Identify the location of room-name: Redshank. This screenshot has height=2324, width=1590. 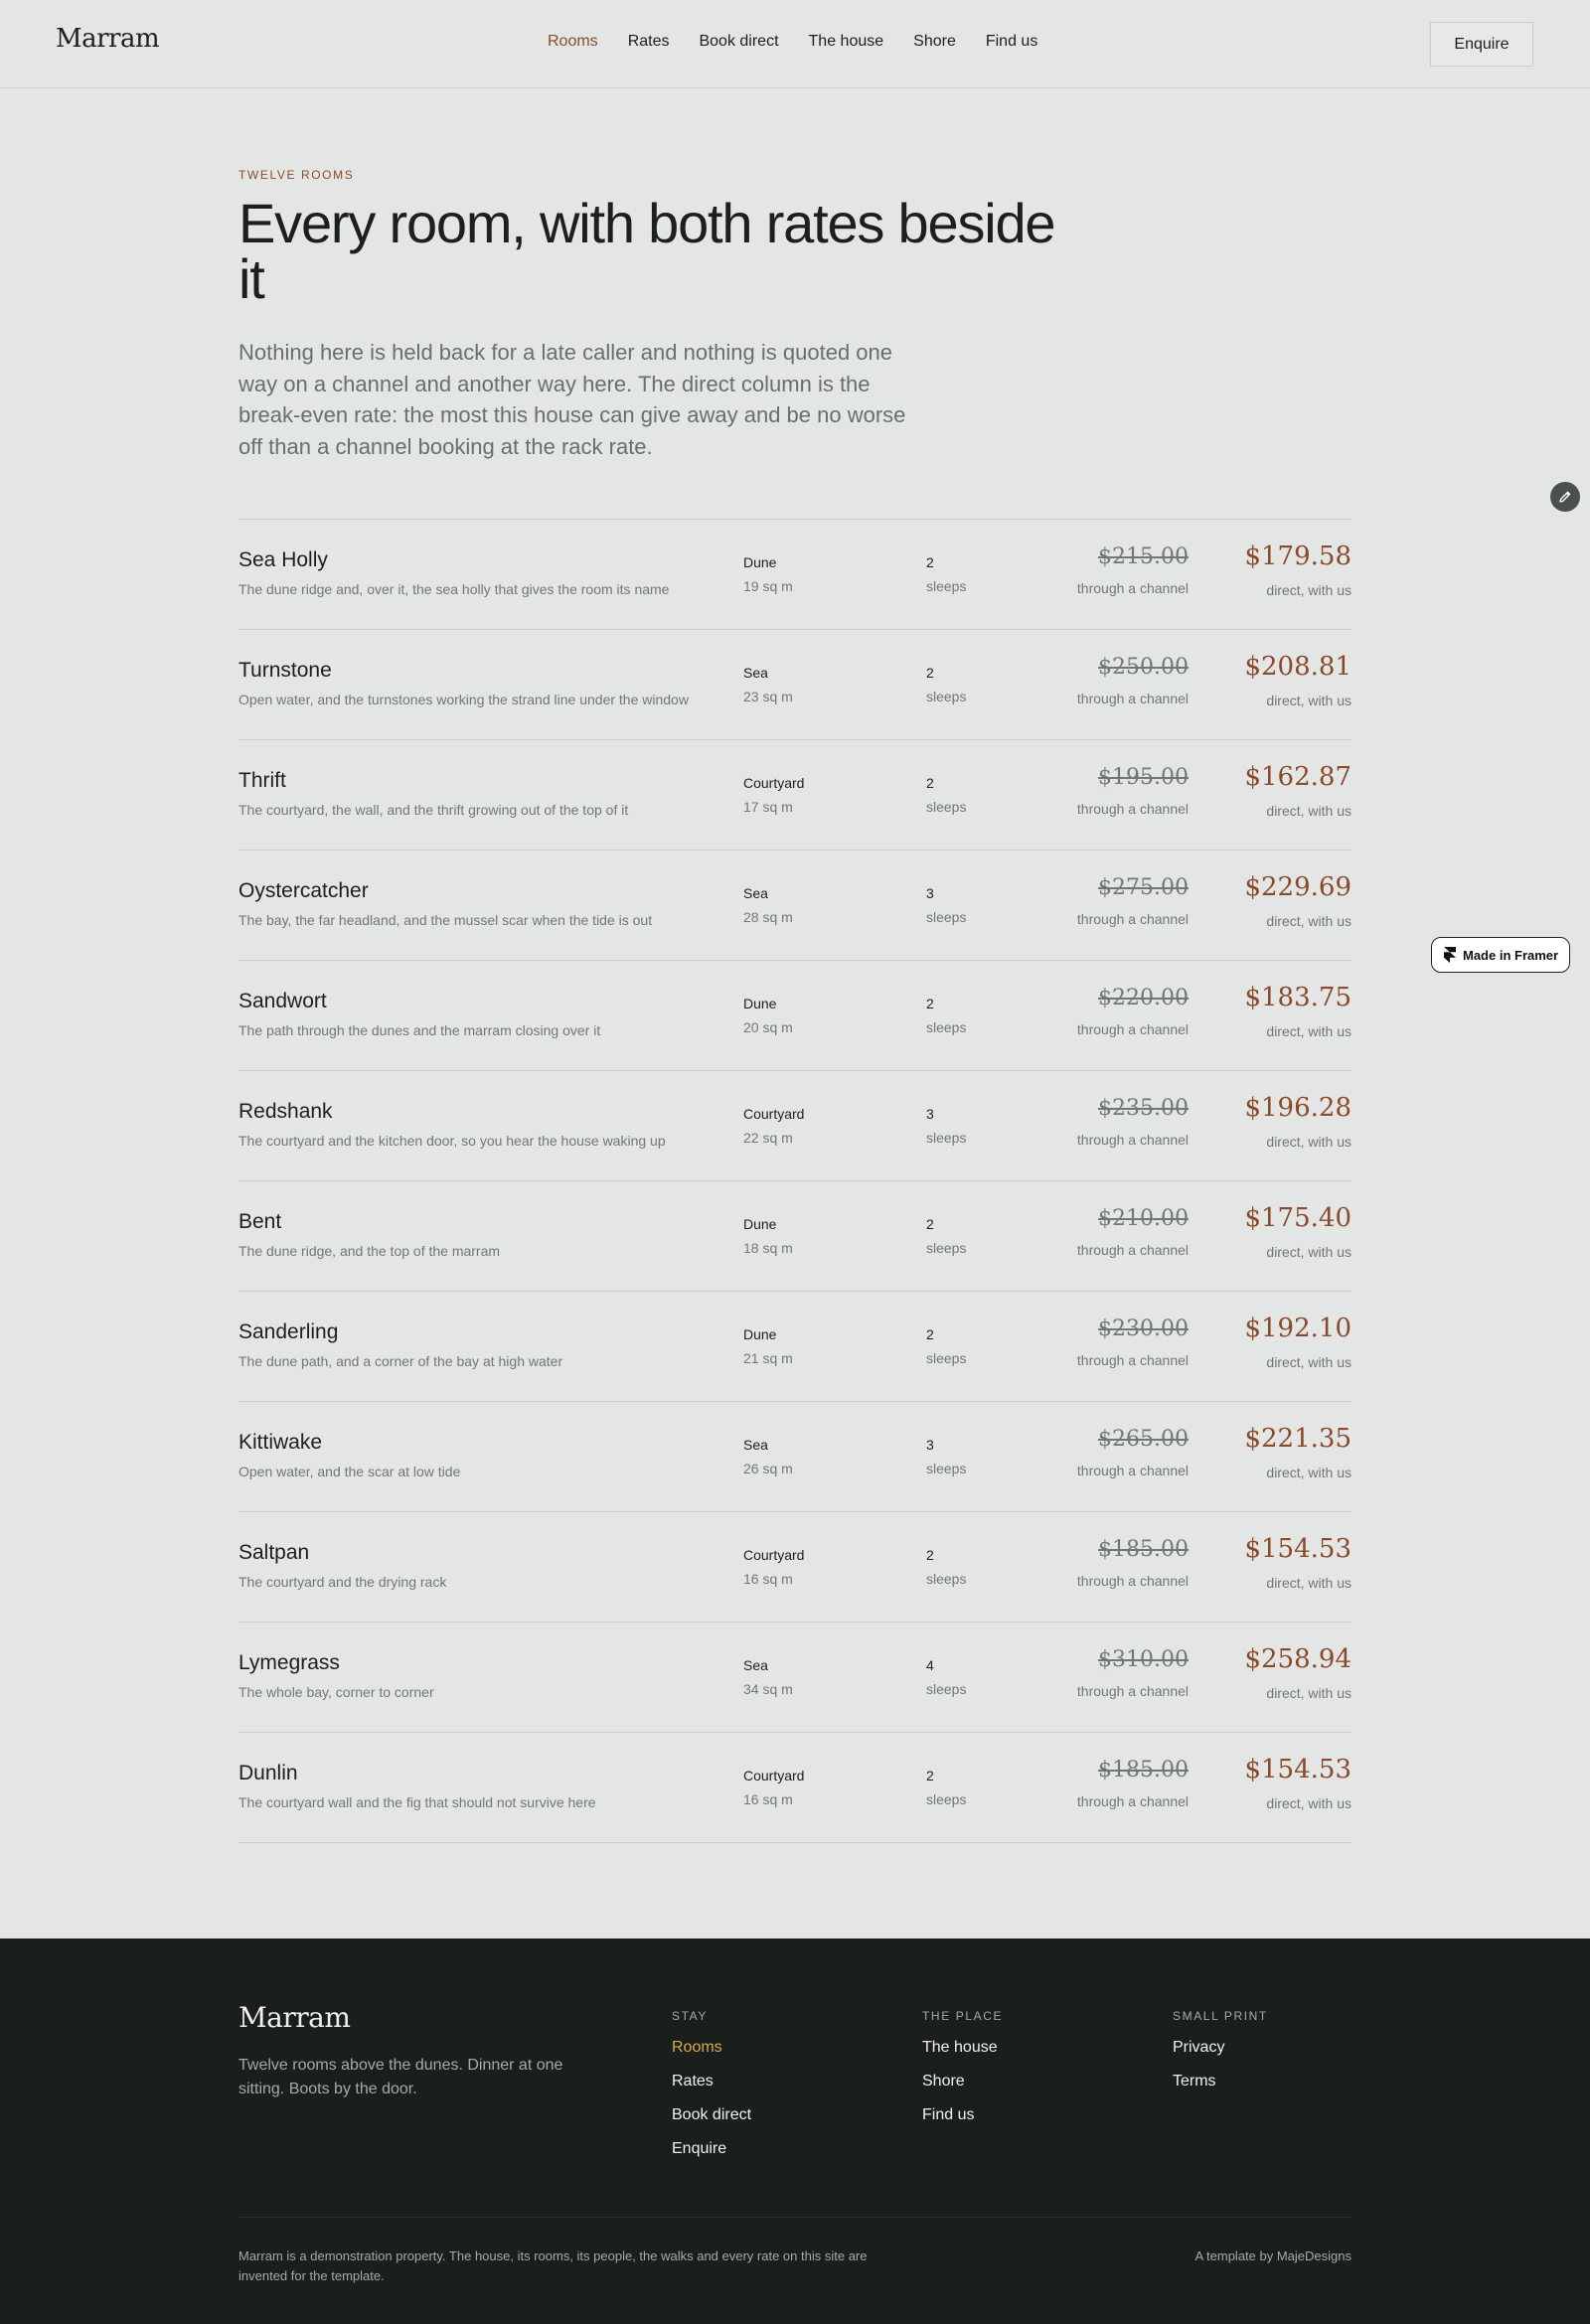
(286, 1111).